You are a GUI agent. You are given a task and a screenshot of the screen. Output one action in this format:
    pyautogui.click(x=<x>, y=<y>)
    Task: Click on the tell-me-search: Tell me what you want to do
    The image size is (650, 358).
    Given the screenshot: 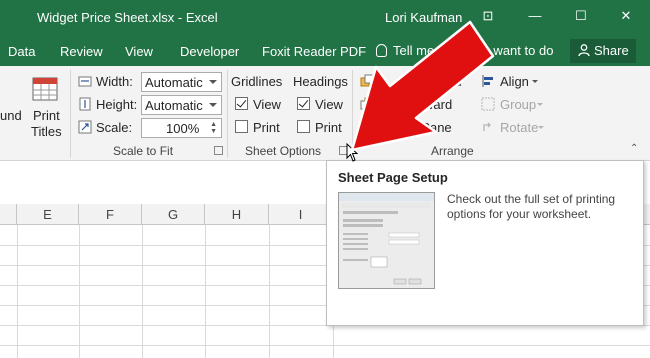 What is the action you would take?
    pyautogui.click(x=464, y=50)
    